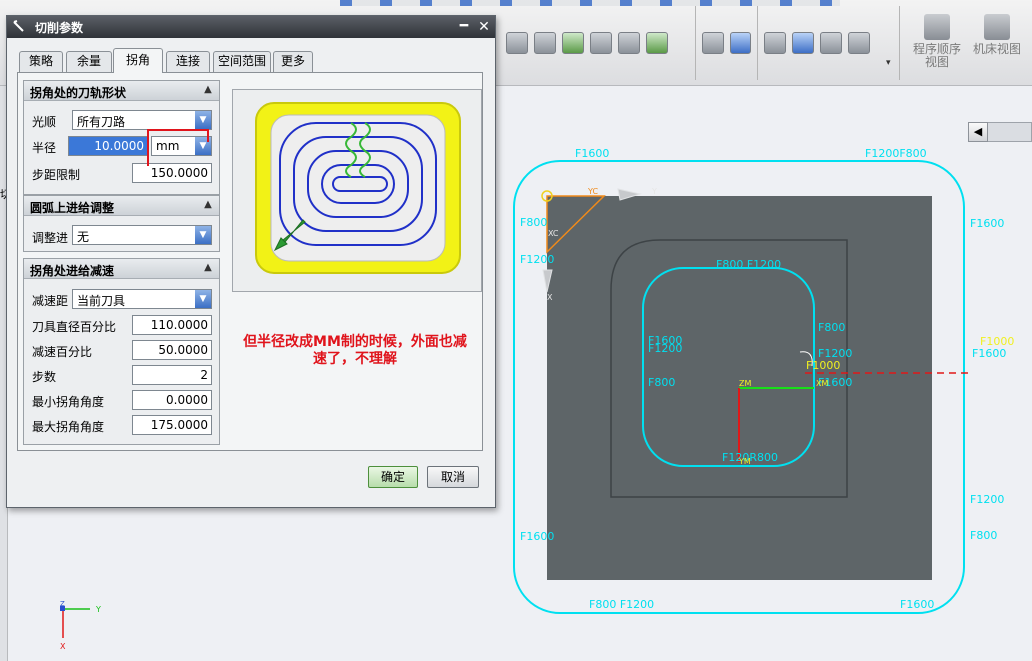 The width and height of the screenshot is (1032, 661). I want to click on corner-shape-header: 拐角处的刀轨形状 ▲, so click(121, 91).